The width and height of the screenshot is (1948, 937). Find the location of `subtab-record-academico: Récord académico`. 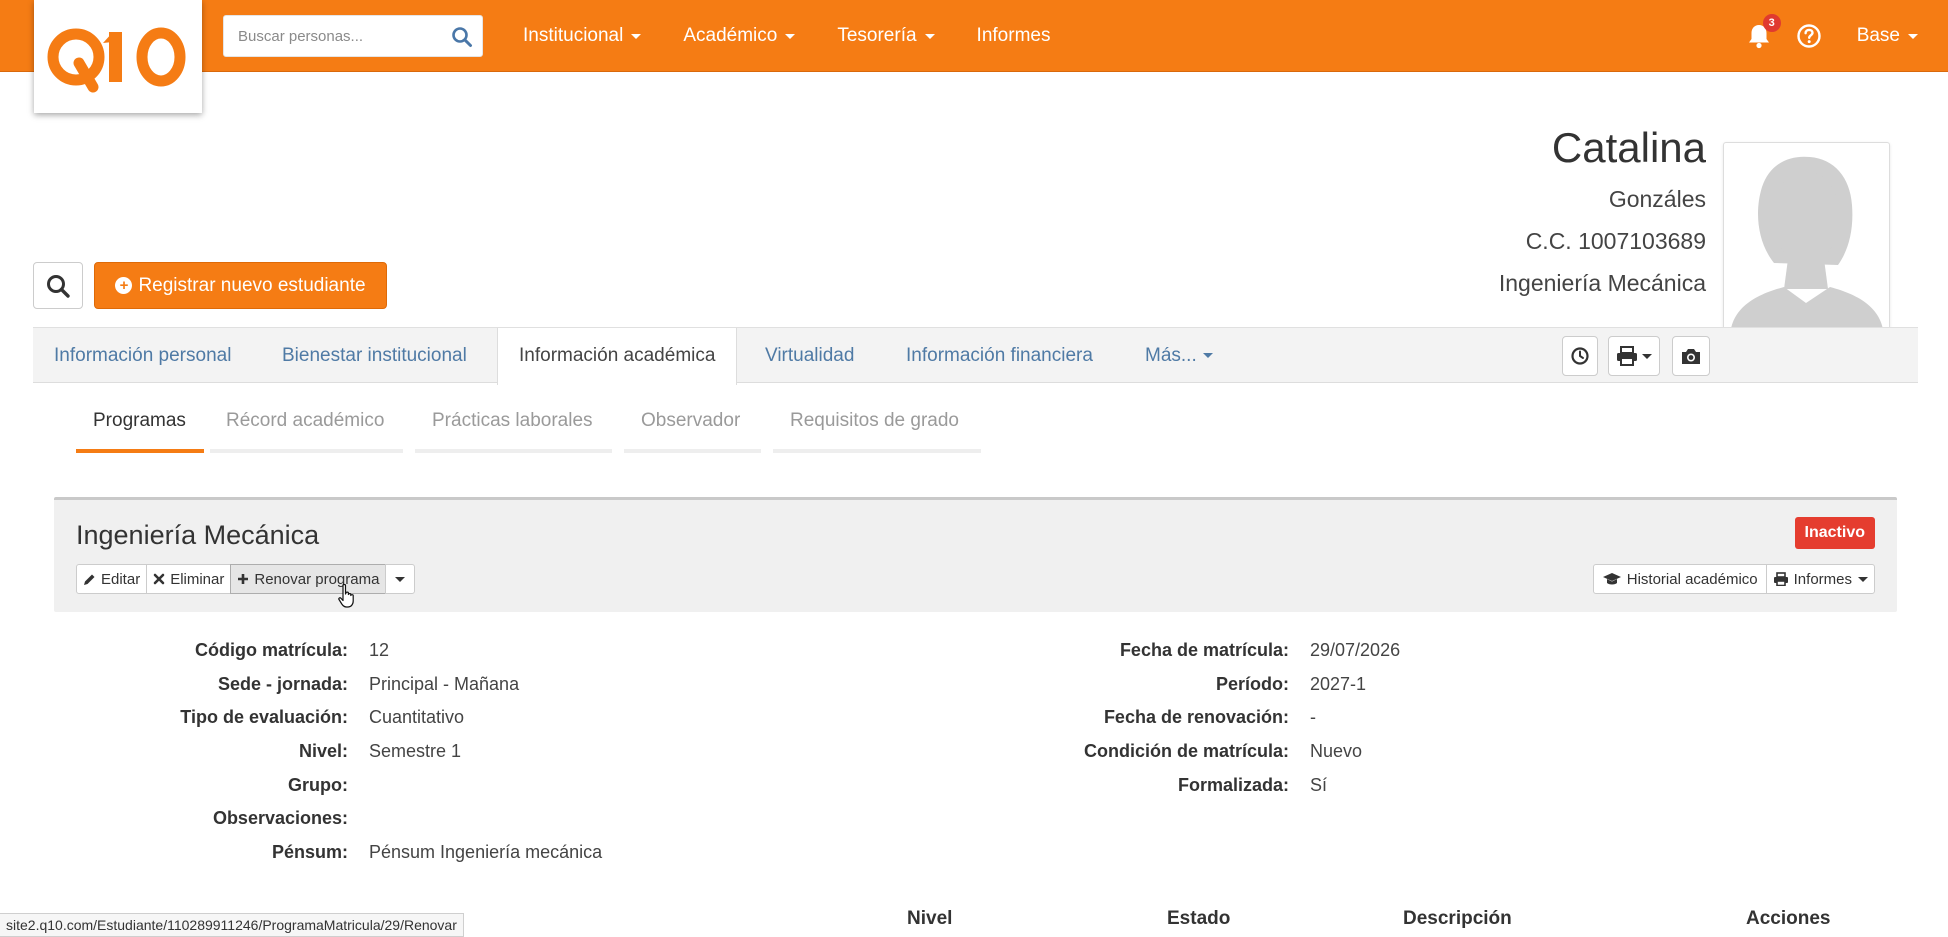

subtab-record-academico: Récord académico is located at coordinates (305, 421).